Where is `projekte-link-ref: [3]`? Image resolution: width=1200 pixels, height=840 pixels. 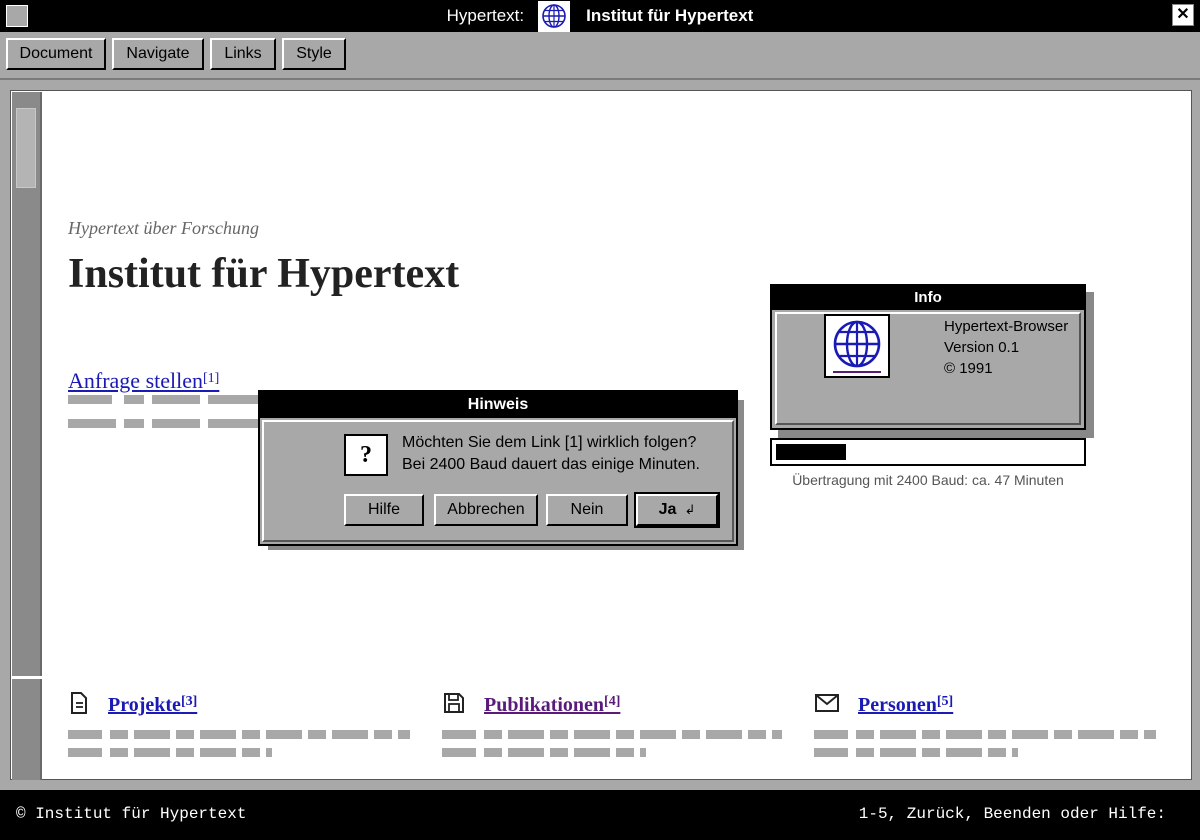
projekte-link-ref: [3] is located at coordinates (189, 701).